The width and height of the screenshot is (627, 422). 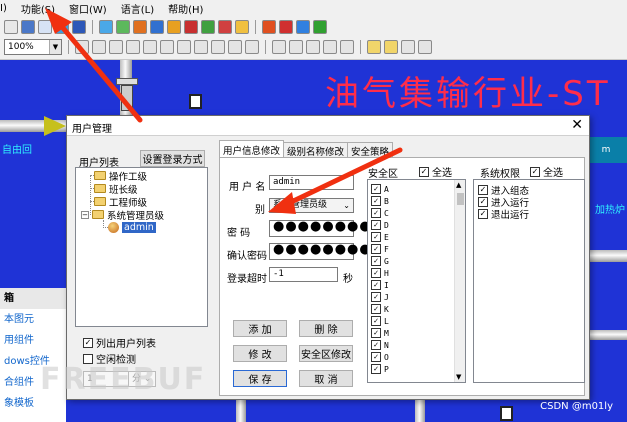 I want to click on distribute-h-icon, so click(x=184, y=47).